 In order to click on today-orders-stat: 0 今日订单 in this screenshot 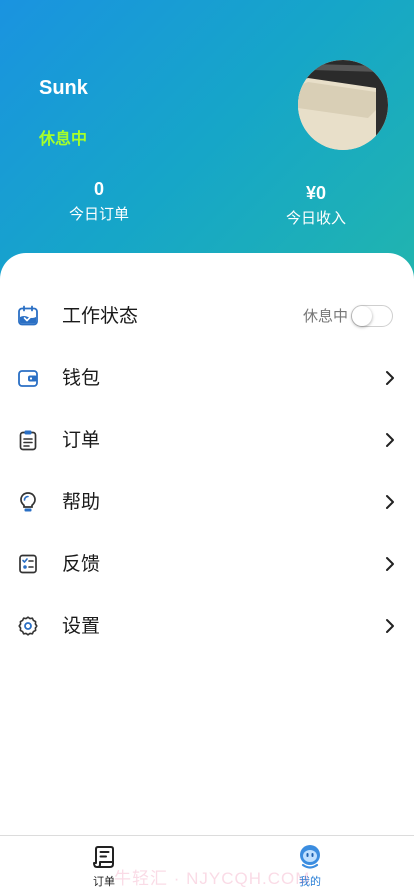, I will do `click(99, 200)`.